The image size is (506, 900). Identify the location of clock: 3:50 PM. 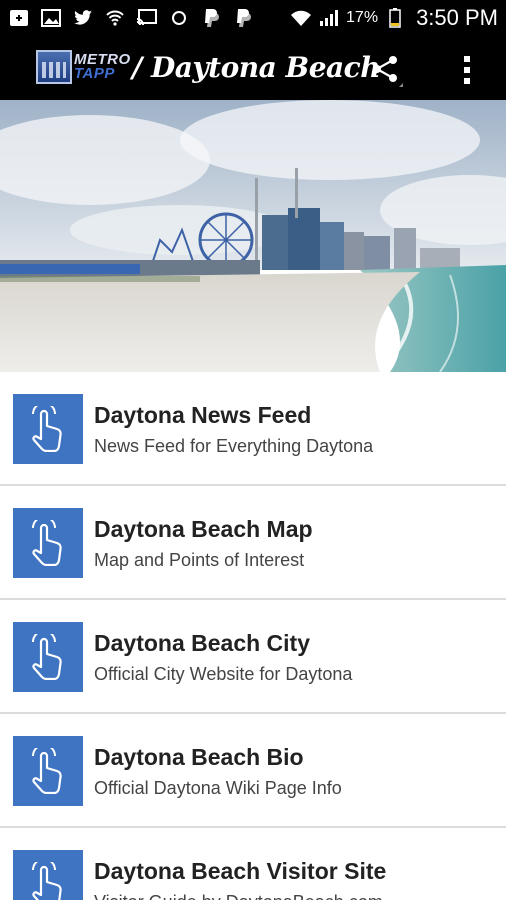
(457, 17).